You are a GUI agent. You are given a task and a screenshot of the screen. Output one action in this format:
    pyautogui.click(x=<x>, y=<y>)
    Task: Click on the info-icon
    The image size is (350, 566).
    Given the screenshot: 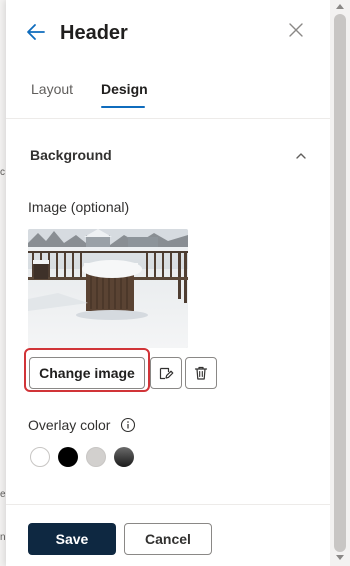 What is the action you would take?
    pyautogui.click(x=128, y=425)
    